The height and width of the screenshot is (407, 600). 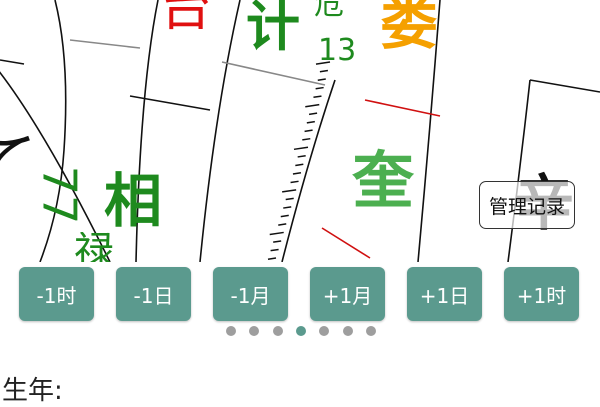 I want to click on dial-degree-label: 13, so click(x=337, y=50).